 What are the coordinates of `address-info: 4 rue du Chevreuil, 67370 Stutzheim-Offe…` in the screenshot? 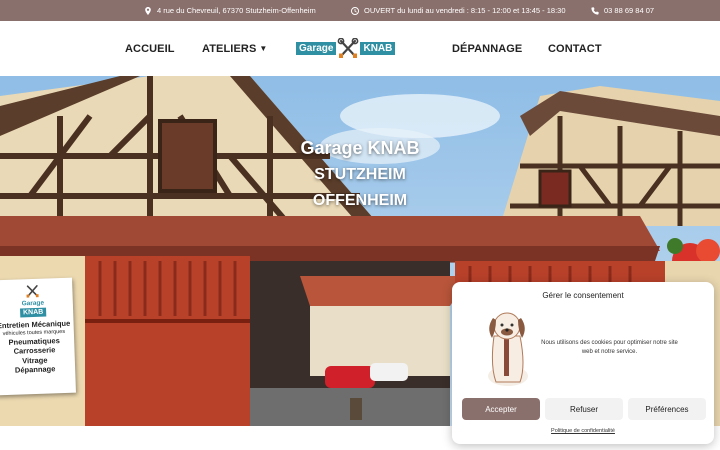 It's located at (230, 10).